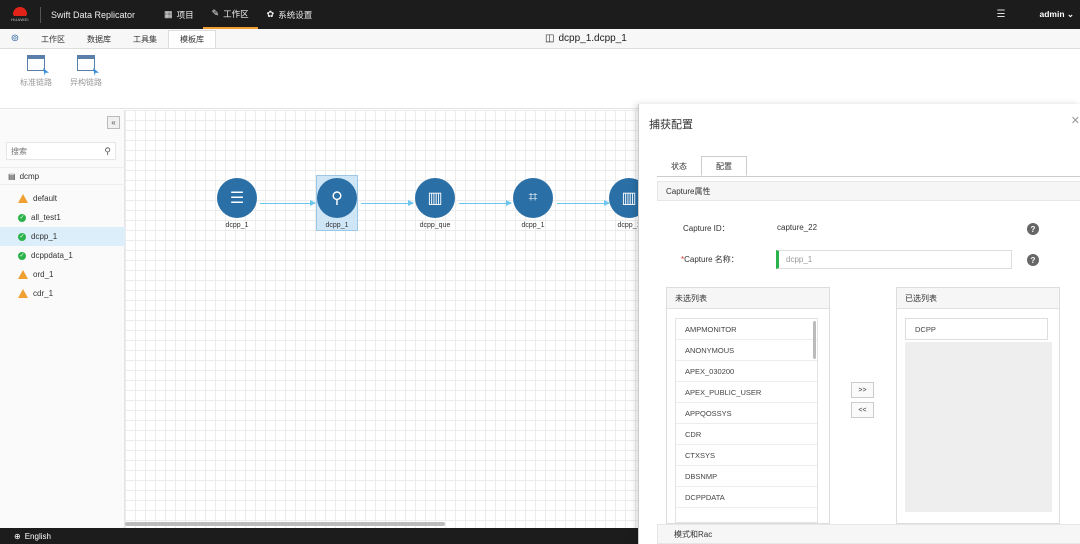 Image resolution: width=1080 pixels, height=544 pixels. I want to click on menu-icon: ☰, so click(1001, 14).